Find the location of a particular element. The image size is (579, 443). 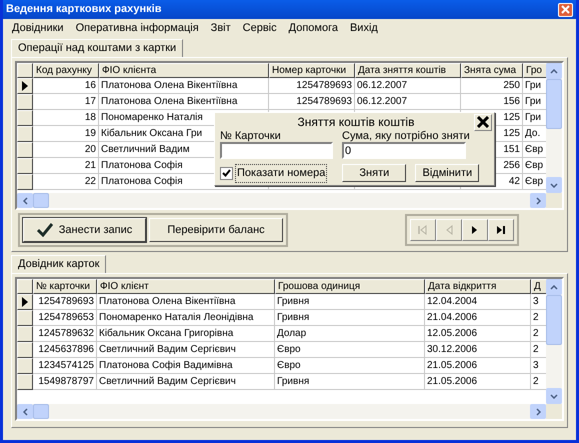

column-header: Дата зняття коштів is located at coordinates (408, 70).